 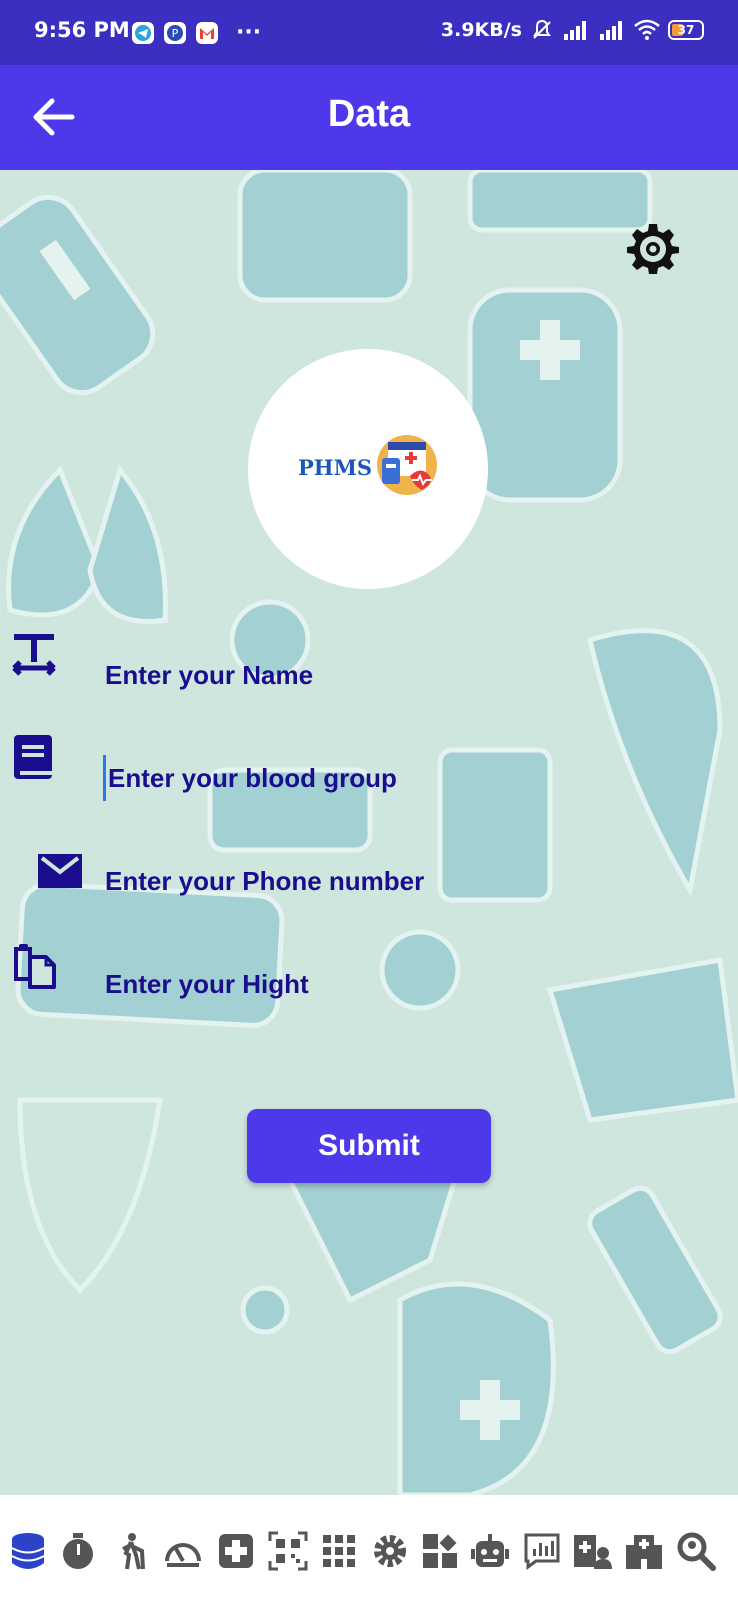 I want to click on blood-group-field-row, so click(x=369, y=774).